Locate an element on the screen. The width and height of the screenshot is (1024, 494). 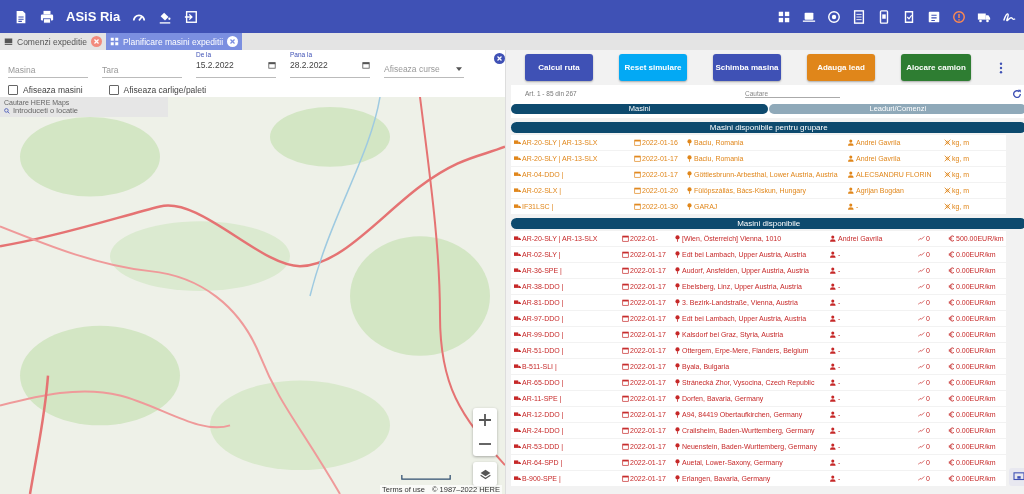
layers-icon is located at coordinates (485, 474).